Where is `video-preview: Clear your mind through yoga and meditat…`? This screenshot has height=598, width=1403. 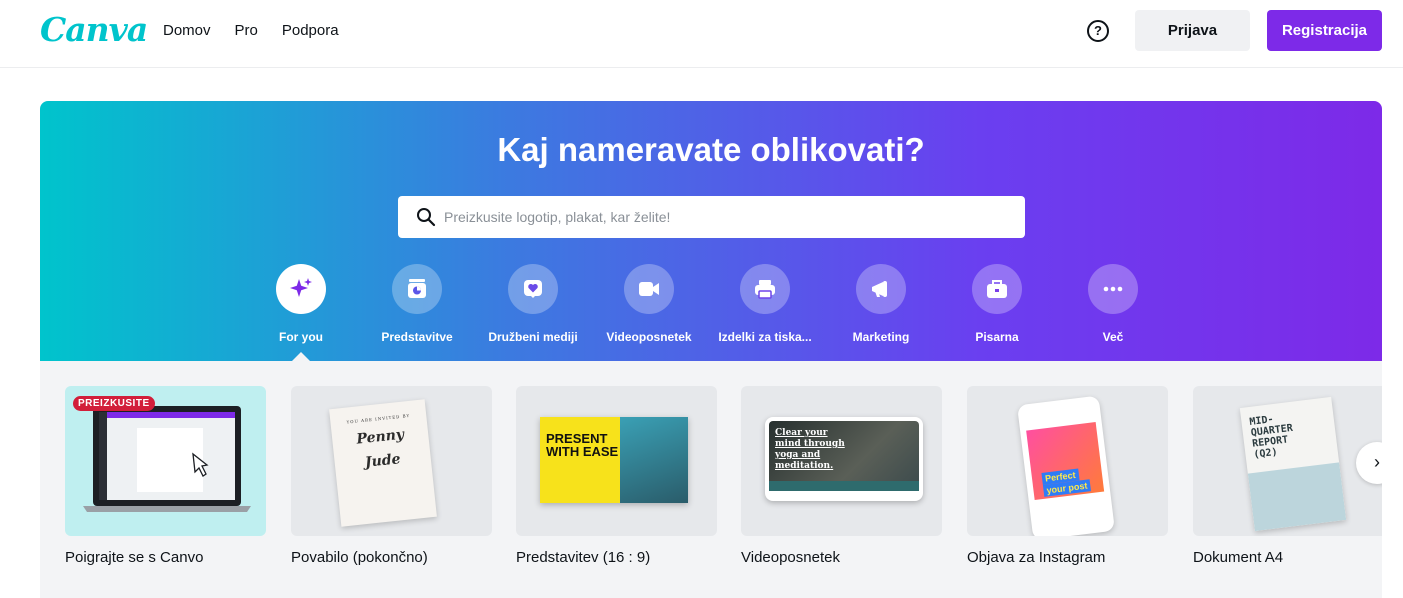
video-preview: Clear your mind through yoga and meditat… is located at coordinates (844, 459).